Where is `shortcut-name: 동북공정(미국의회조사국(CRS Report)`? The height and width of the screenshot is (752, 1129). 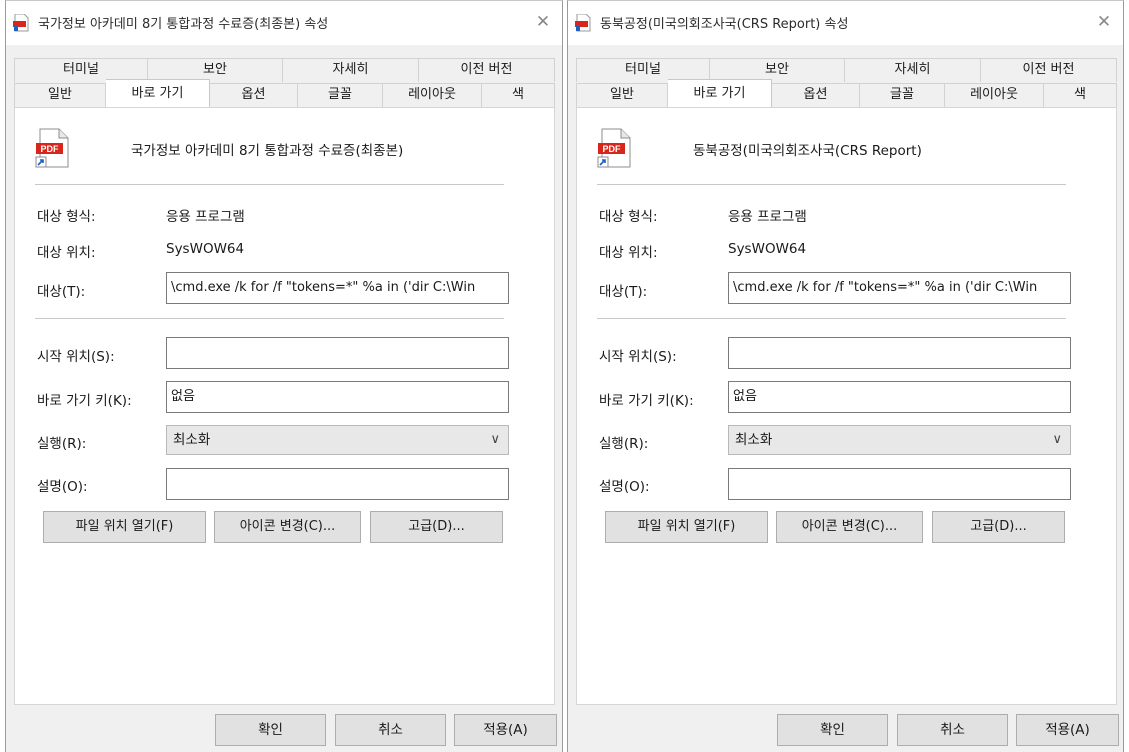 shortcut-name: 동북공정(미국의회조사국(CRS Report) is located at coordinates (807, 151).